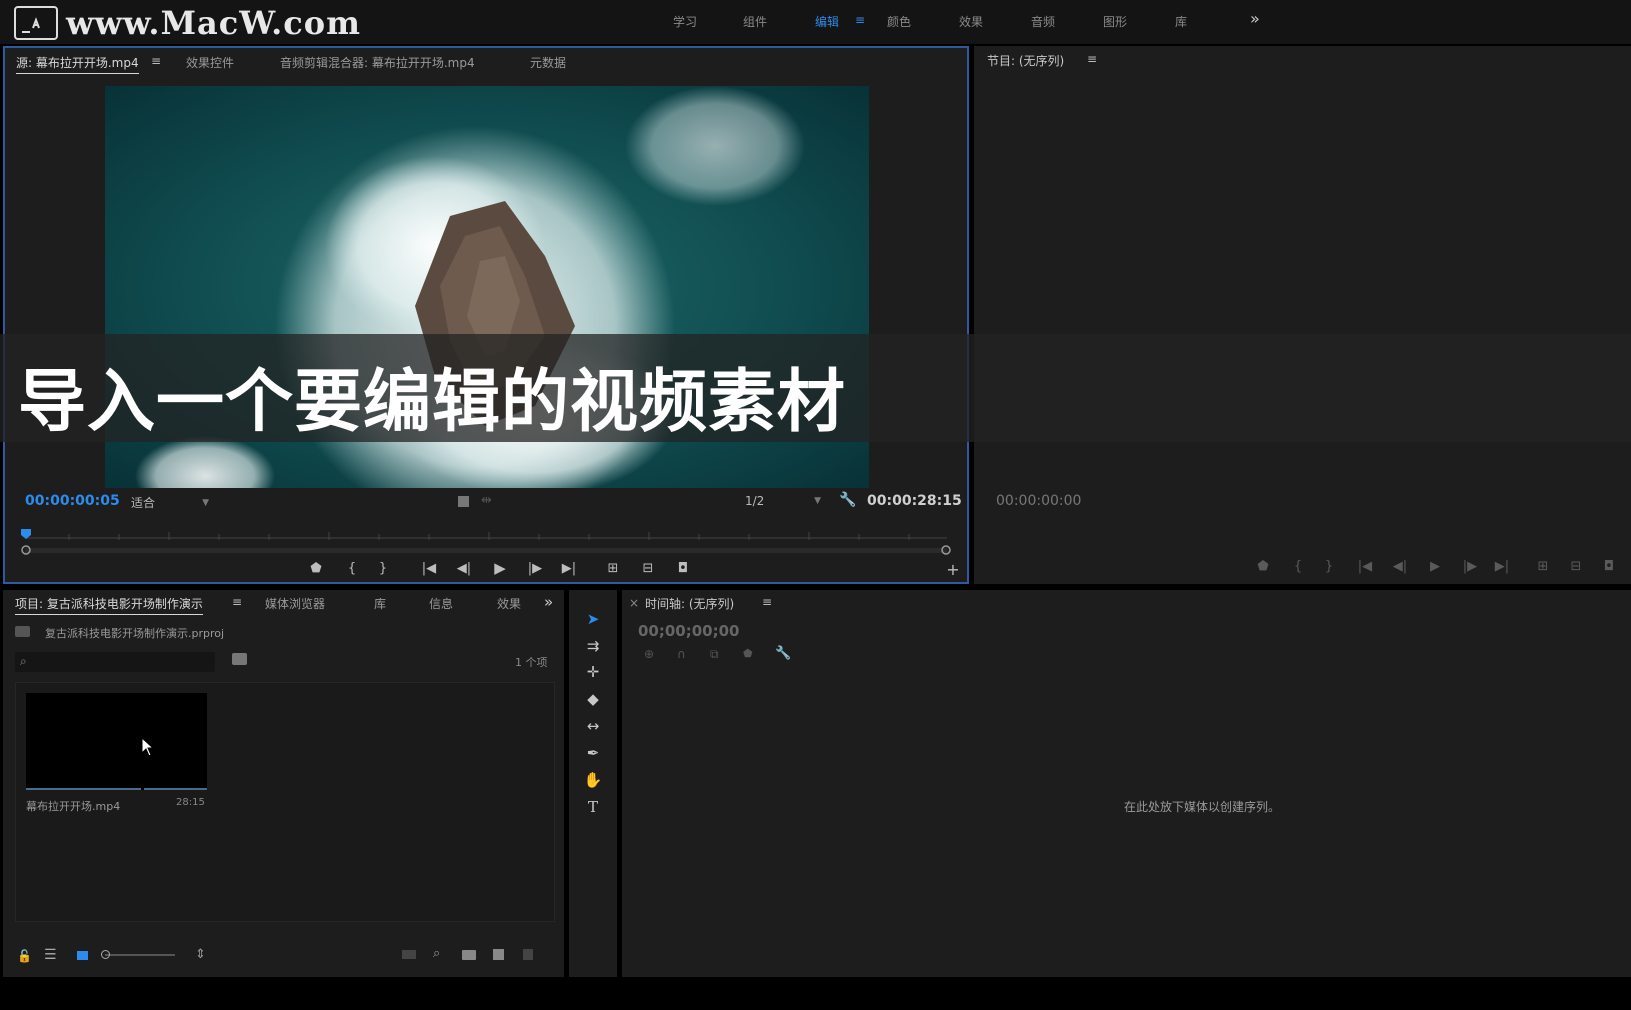 The height and width of the screenshot is (1010, 1631). What do you see at coordinates (1202, 807) in the screenshot?
I see `drop-media-hint: 在此处放下媒体以创建序列。` at bounding box center [1202, 807].